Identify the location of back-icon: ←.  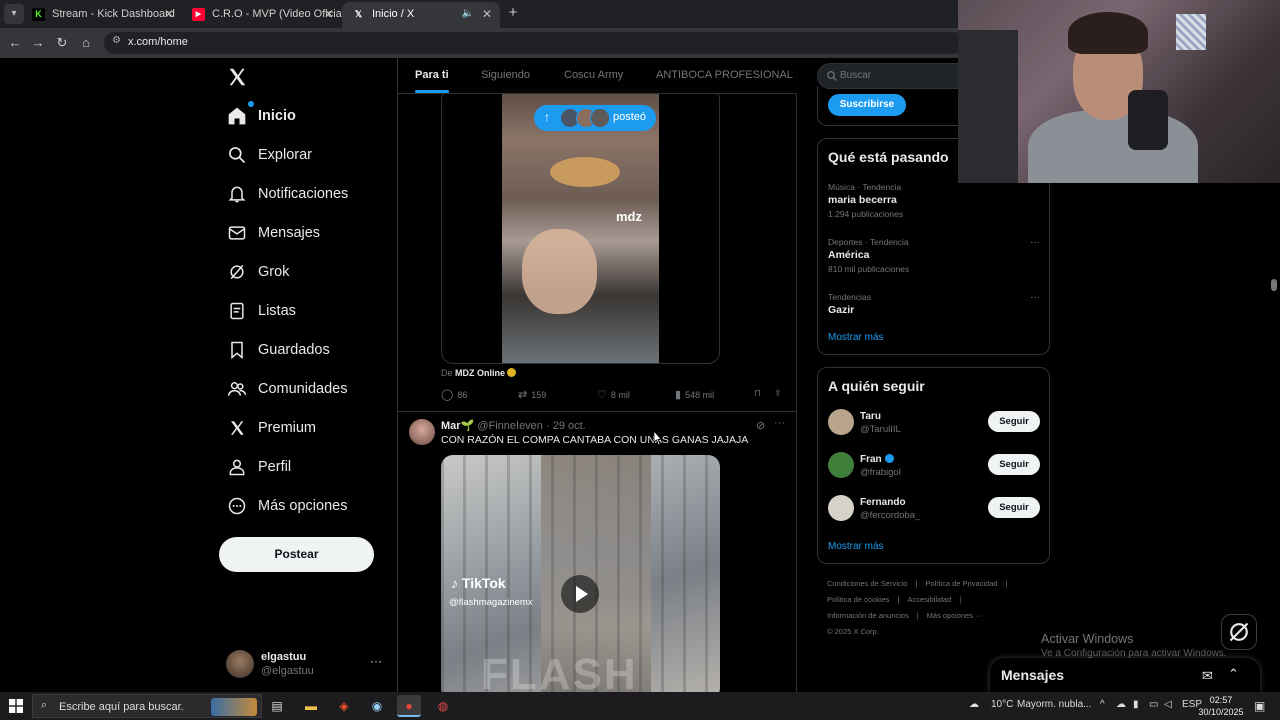
(15, 43).